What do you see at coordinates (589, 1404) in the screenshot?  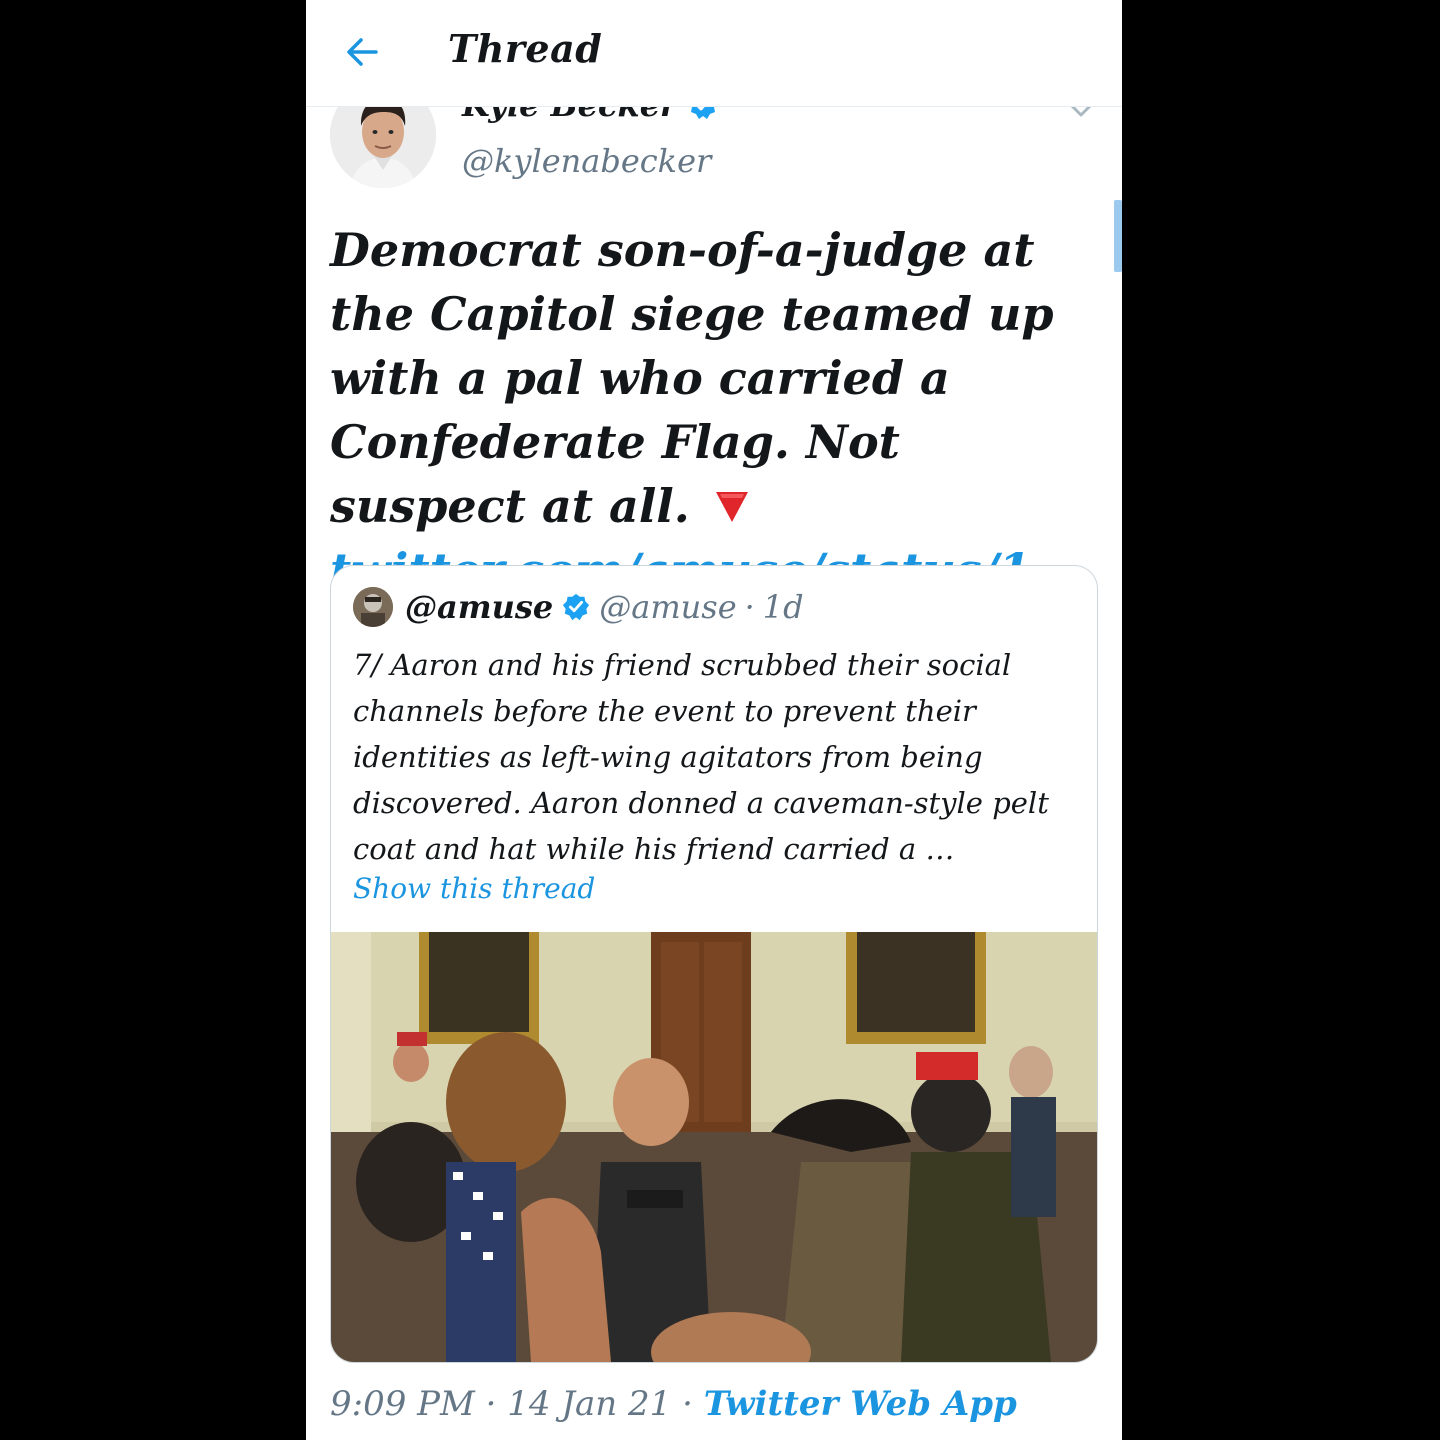 I see `tweet-date: 14 Jan 21` at bounding box center [589, 1404].